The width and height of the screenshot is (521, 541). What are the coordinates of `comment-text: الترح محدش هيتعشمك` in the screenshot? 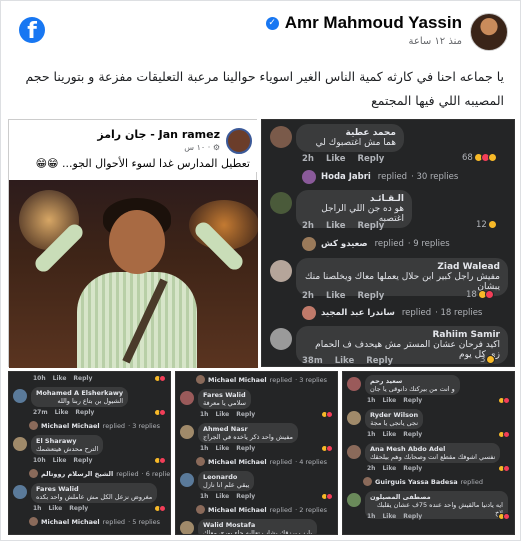 It's located at (67, 449).